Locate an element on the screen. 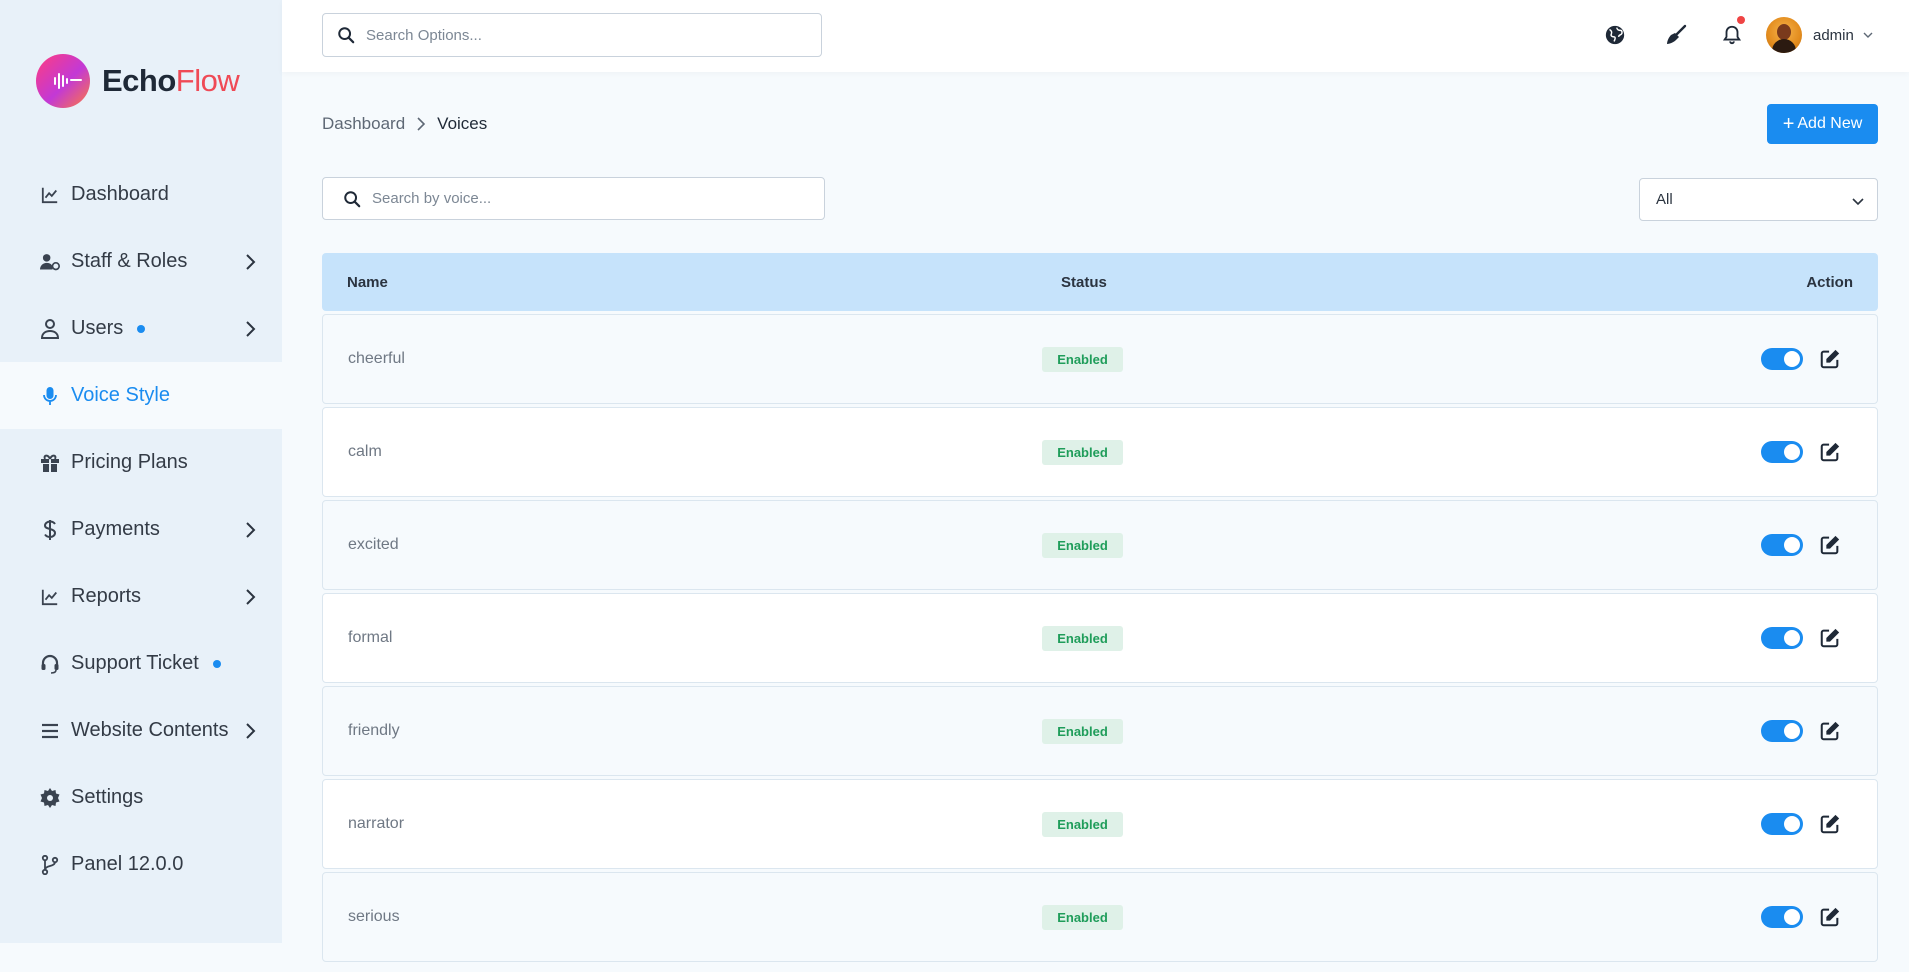  sidebar-item-panel-12-0-0: Panel 12.0.0 is located at coordinates (141, 864).